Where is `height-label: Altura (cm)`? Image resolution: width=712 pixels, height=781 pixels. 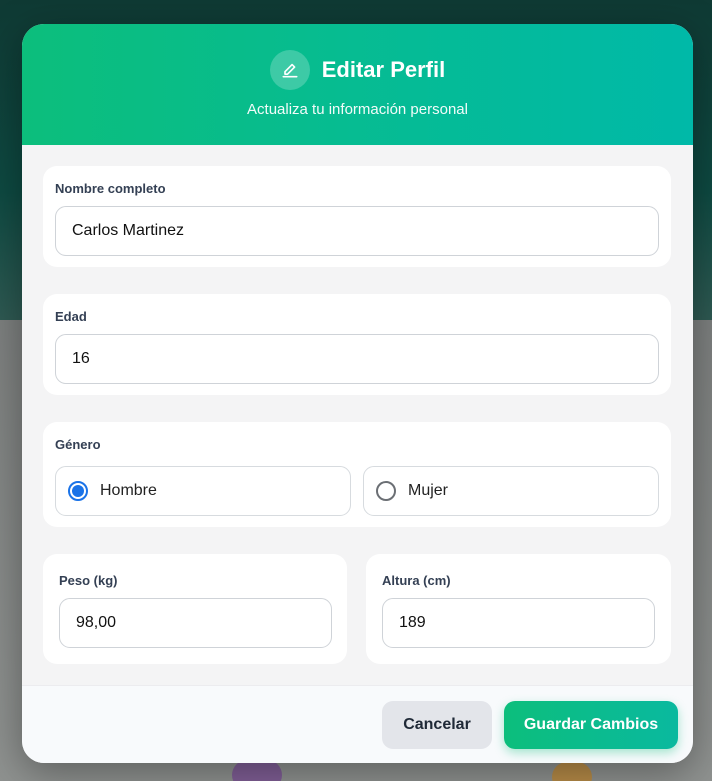
height-label: Altura (cm) is located at coordinates (416, 580).